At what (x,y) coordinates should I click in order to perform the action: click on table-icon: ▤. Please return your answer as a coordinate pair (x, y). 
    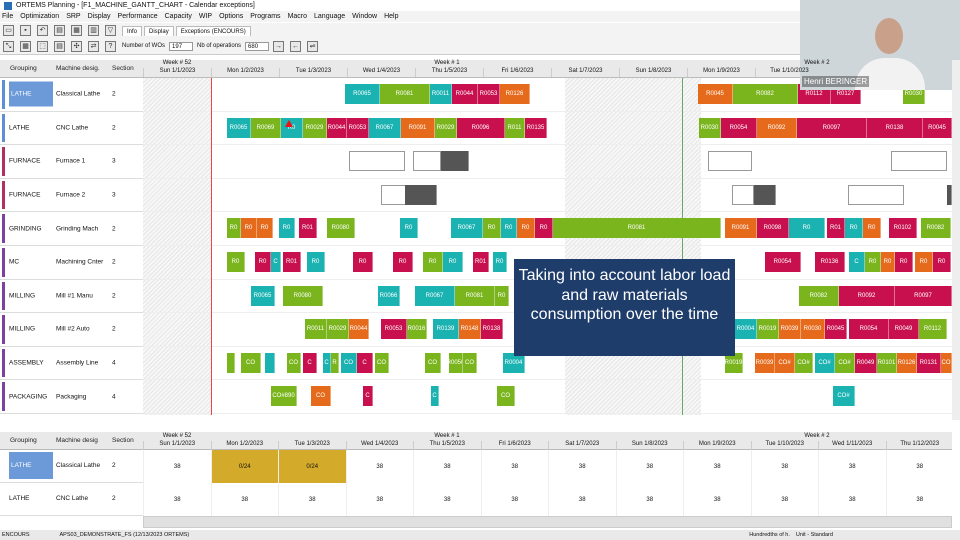
    Looking at the image, I should click on (59, 46).